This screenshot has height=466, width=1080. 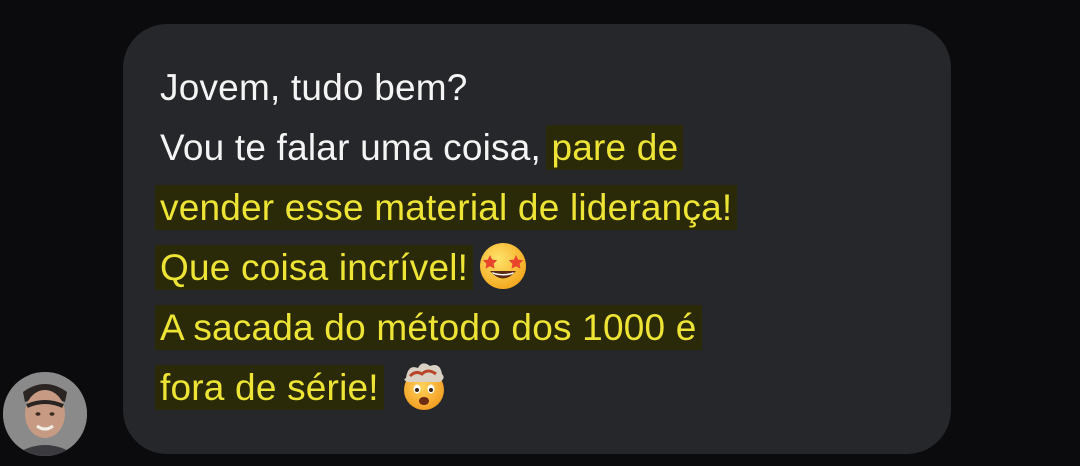 I want to click on sender-avatar, so click(x=45, y=414).